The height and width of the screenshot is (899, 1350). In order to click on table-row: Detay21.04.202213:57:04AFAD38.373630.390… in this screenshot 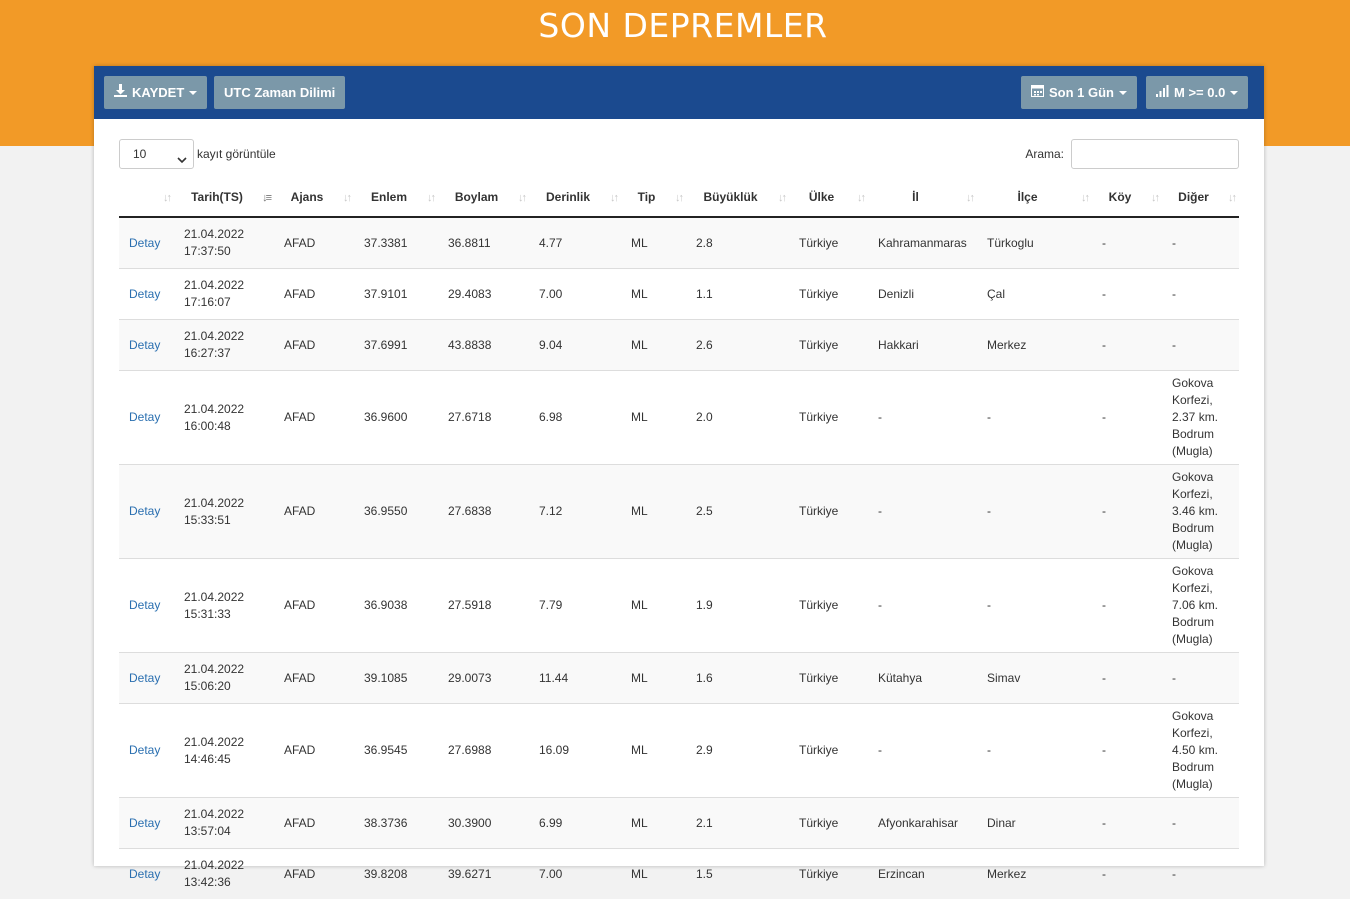, I will do `click(679, 823)`.